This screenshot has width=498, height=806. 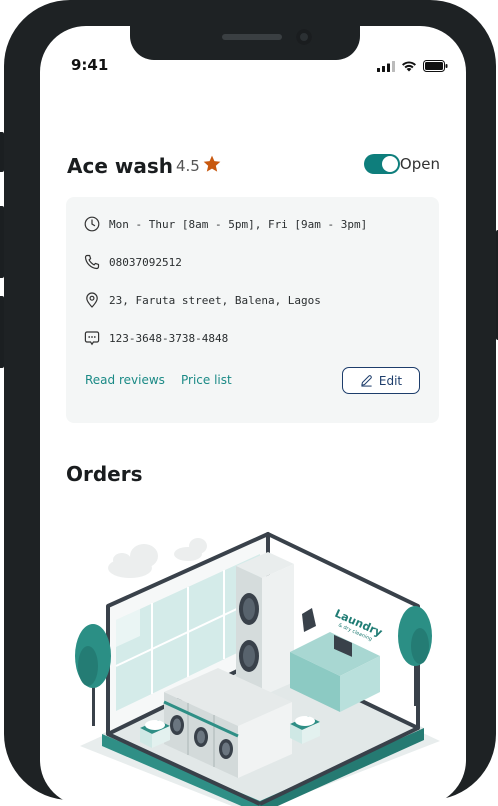 I want to click on edit-button: Edit, so click(x=381, y=380).